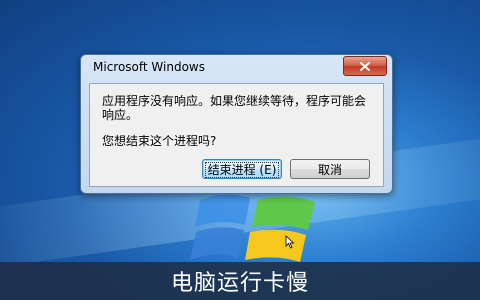 This screenshot has width=480, height=300. Describe the element at coordinates (149, 67) in the screenshot. I see `dialog-title: Microsoft Windows` at that location.